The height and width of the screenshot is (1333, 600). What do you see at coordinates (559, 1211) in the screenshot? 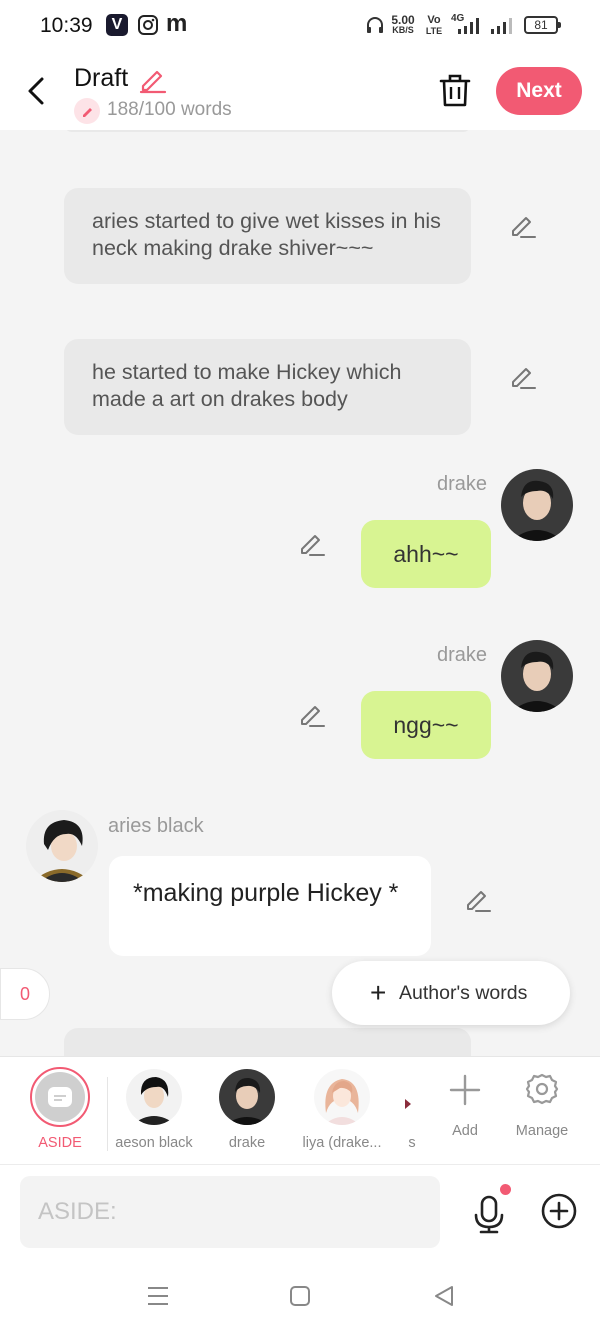
I see `plus-circle-icon` at bounding box center [559, 1211].